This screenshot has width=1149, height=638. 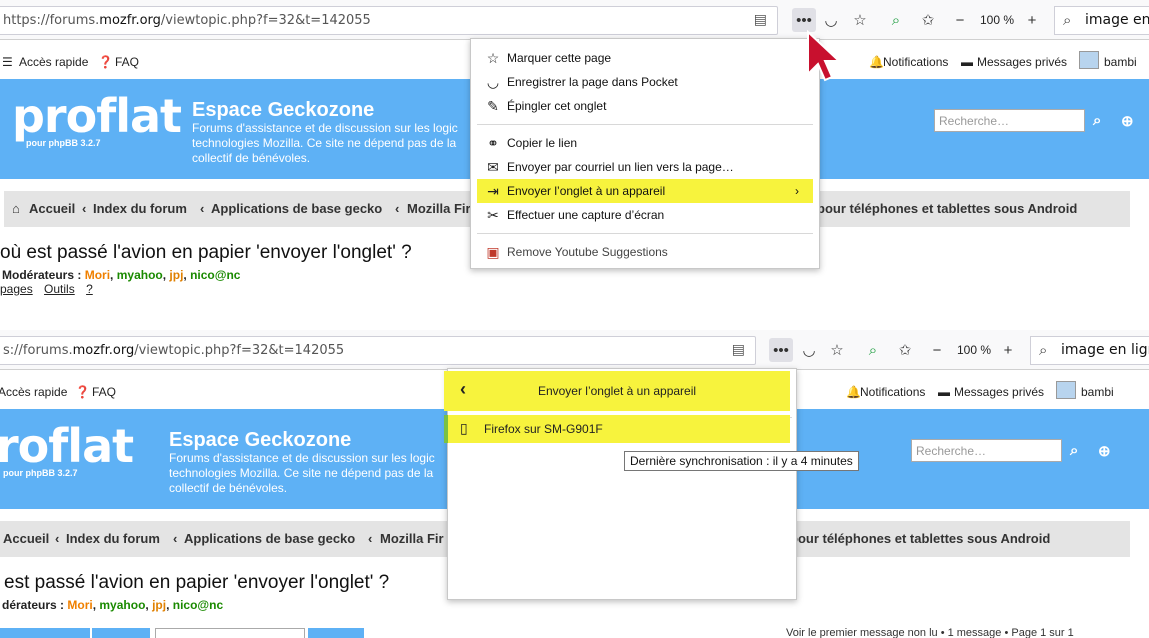 What do you see at coordinates (97, 116) in the screenshot?
I see `site-logo: proflat` at bounding box center [97, 116].